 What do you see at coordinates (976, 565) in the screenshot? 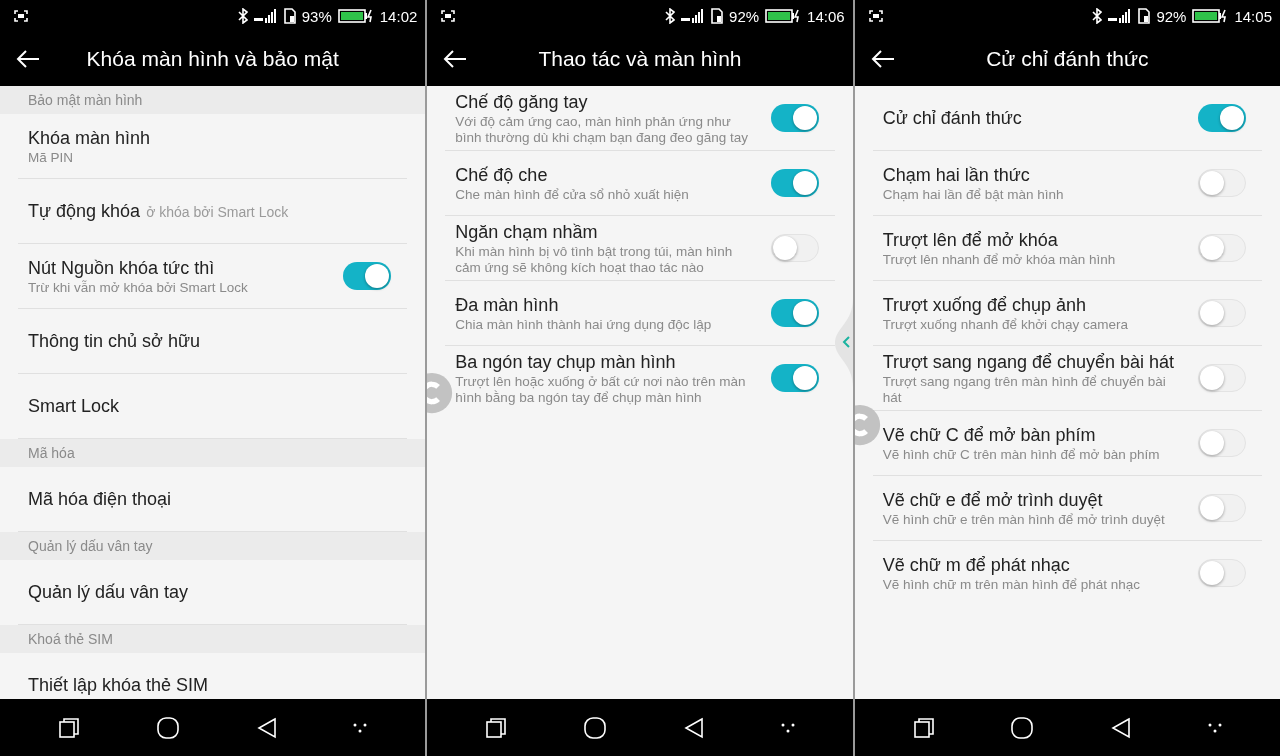
I see `setting-title: Vẽ chữ m để phát nhạc` at bounding box center [976, 565].